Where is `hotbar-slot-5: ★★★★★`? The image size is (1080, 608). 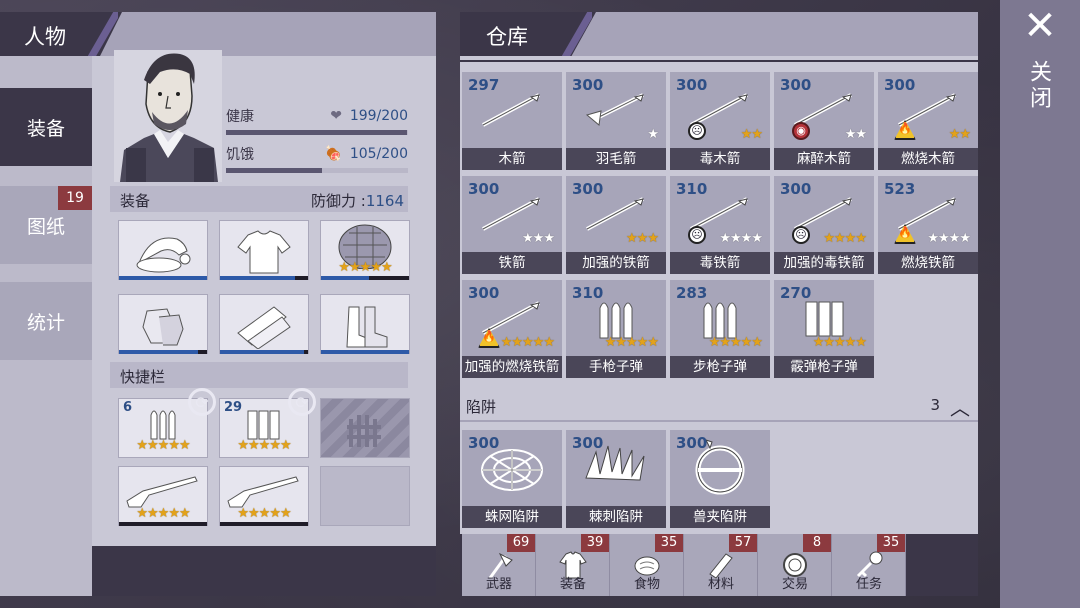
hotbar-slot-5: ★★★★★ is located at coordinates (264, 496).